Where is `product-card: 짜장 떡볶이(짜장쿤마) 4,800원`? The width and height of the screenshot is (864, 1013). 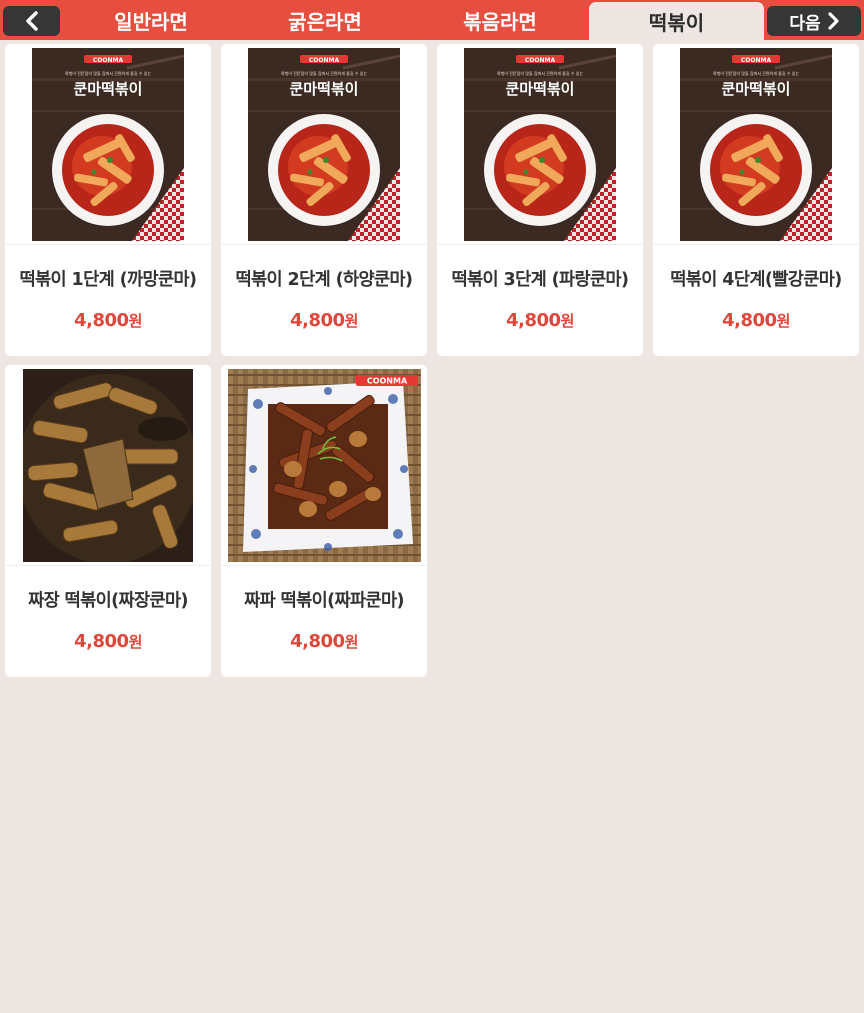 product-card: 짜장 떡볶이(짜장쿤마) 4,800원 is located at coordinates (108, 521).